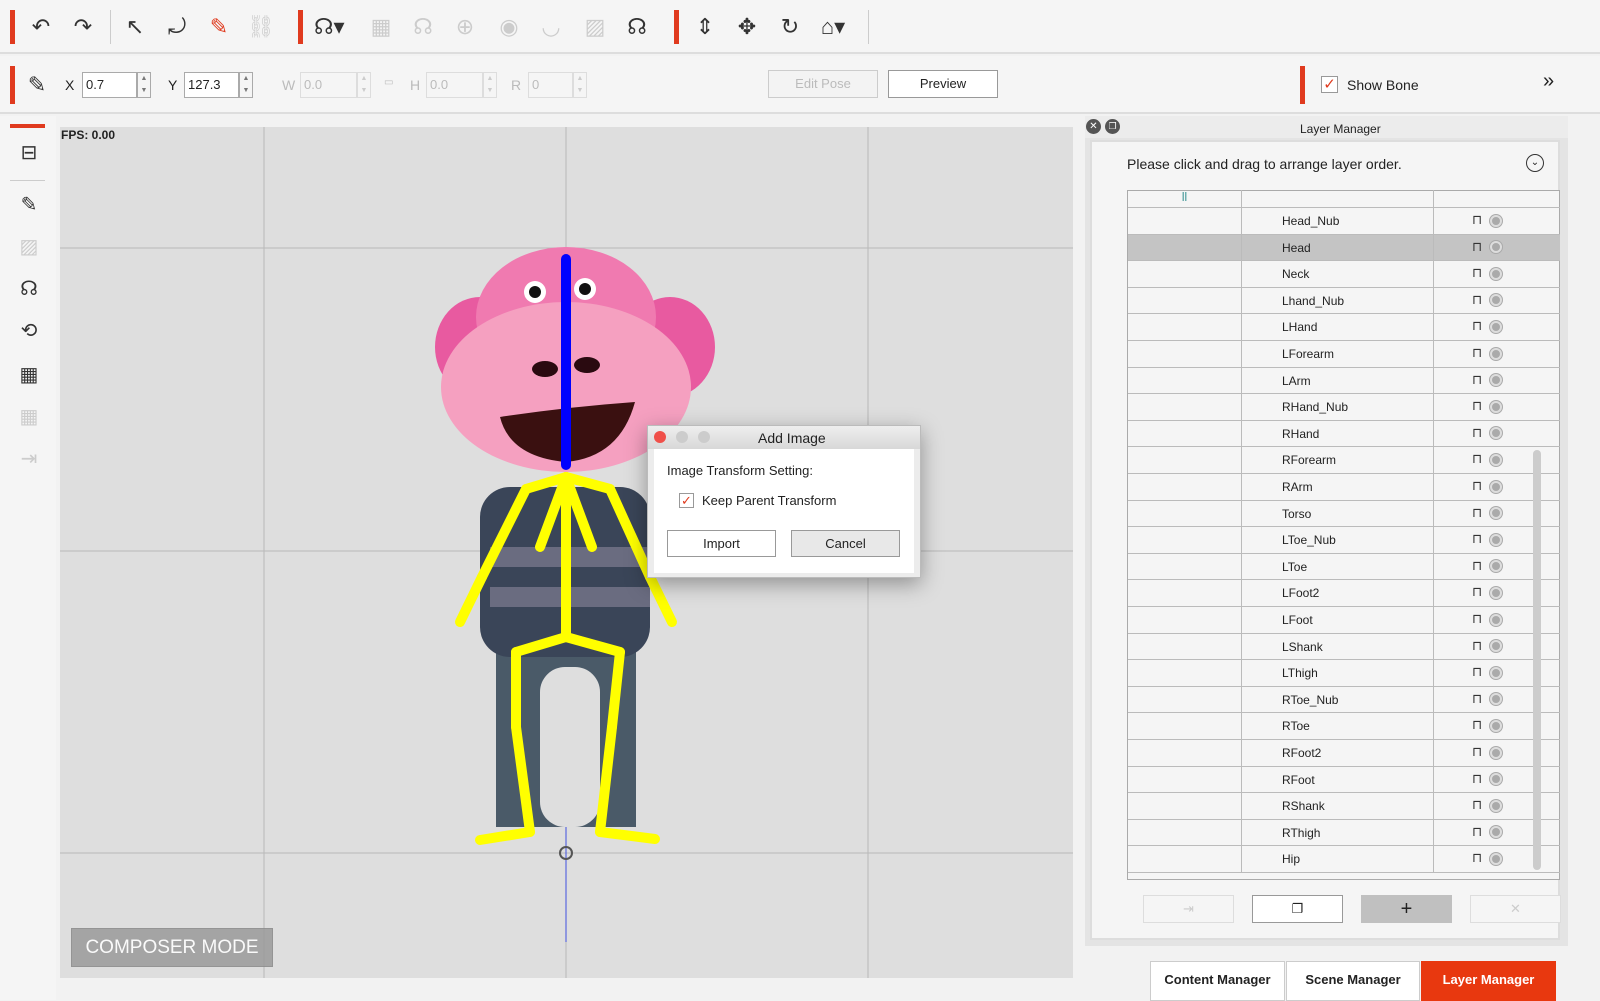 This screenshot has height=1001, width=1600. What do you see at coordinates (1344, 833) in the screenshot?
I see `layer-row: RThigh ⊓` at bounding box center [1344, 833].